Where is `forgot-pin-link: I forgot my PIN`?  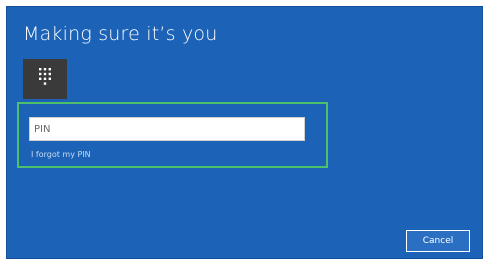 forgot-pin-link: I forgot my PIN is located at coordinates (61, 154).